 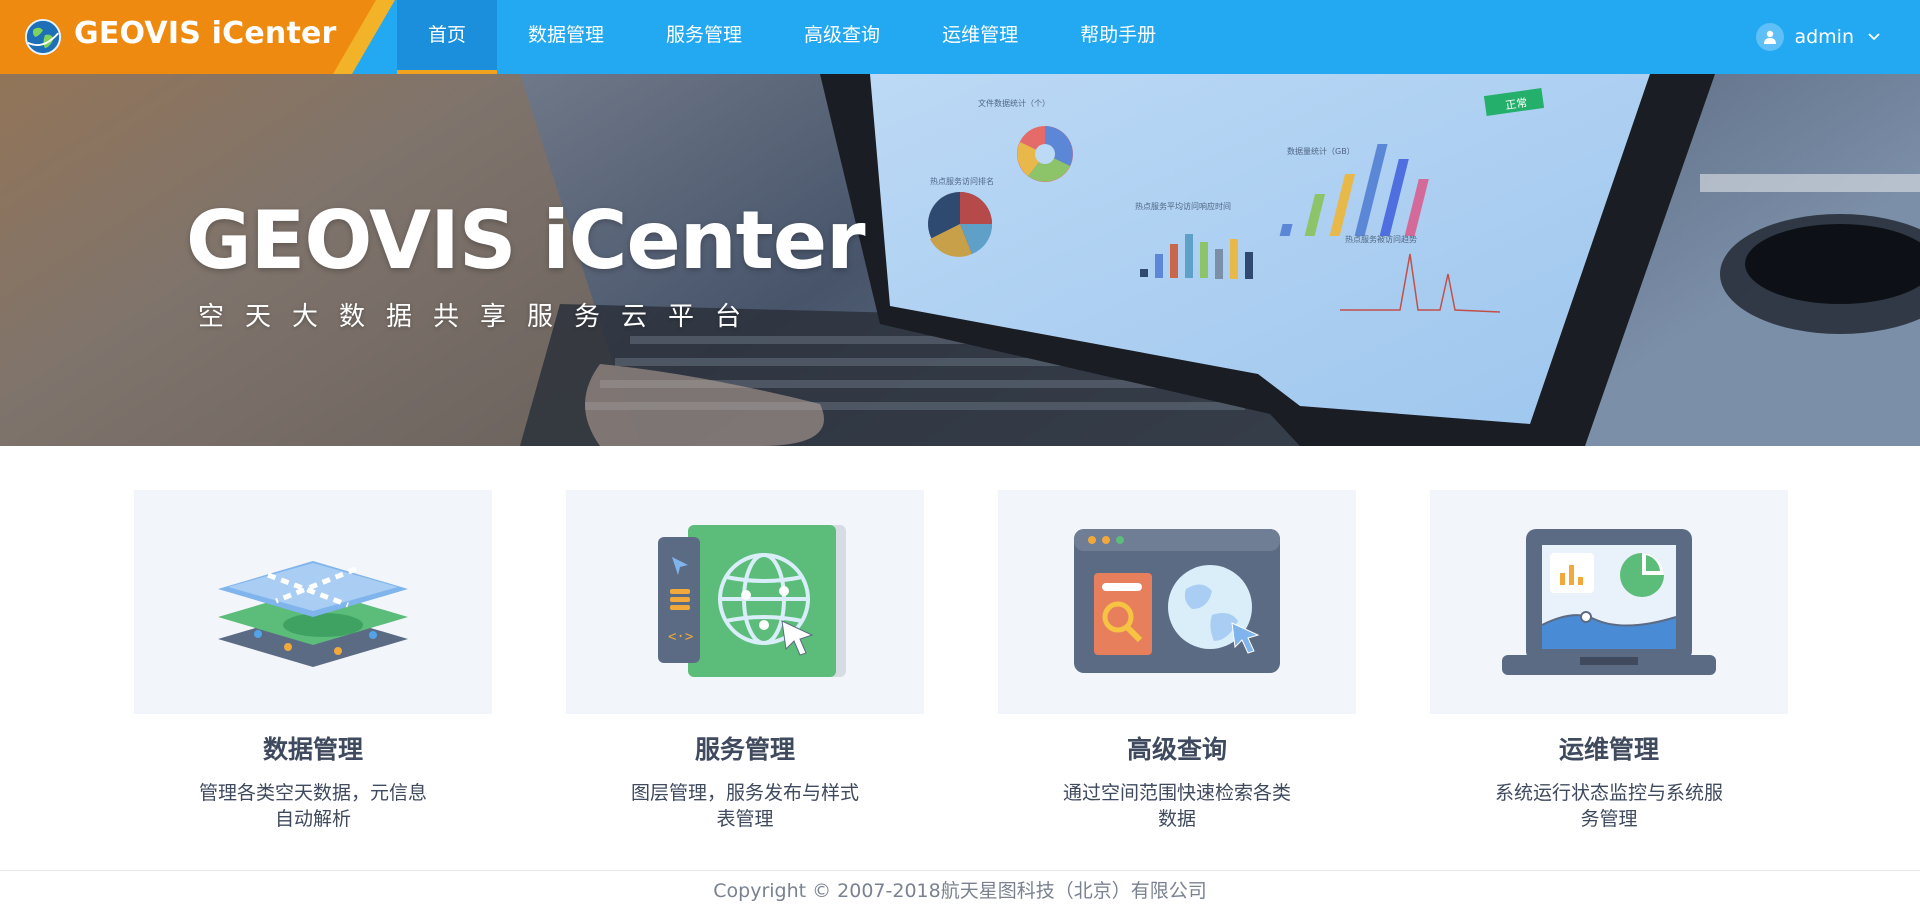 I want to click on footer: Copyright © 2007-2018航天星图科技（北京）有限公司, so click(x=960, y=886).